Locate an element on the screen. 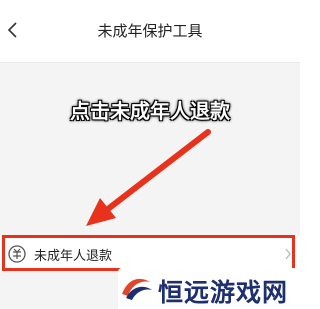  watermark-text: 恒远游戏网 is located at coordinates (223, 292).